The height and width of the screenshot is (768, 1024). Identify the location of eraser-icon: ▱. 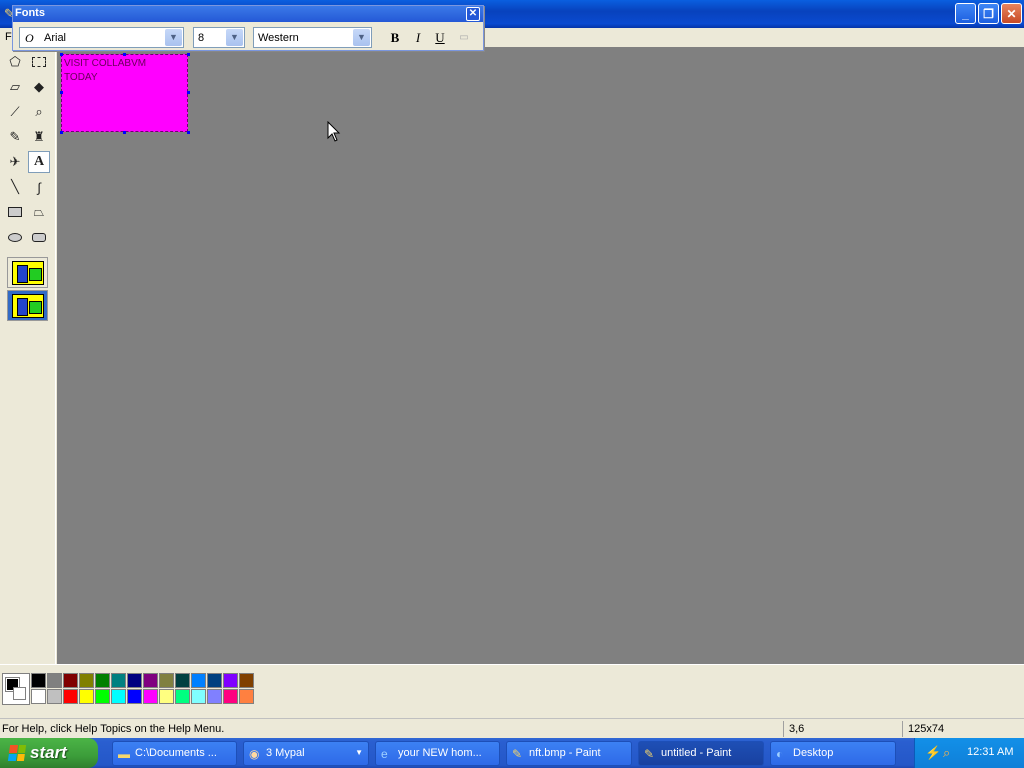
(15, 87).